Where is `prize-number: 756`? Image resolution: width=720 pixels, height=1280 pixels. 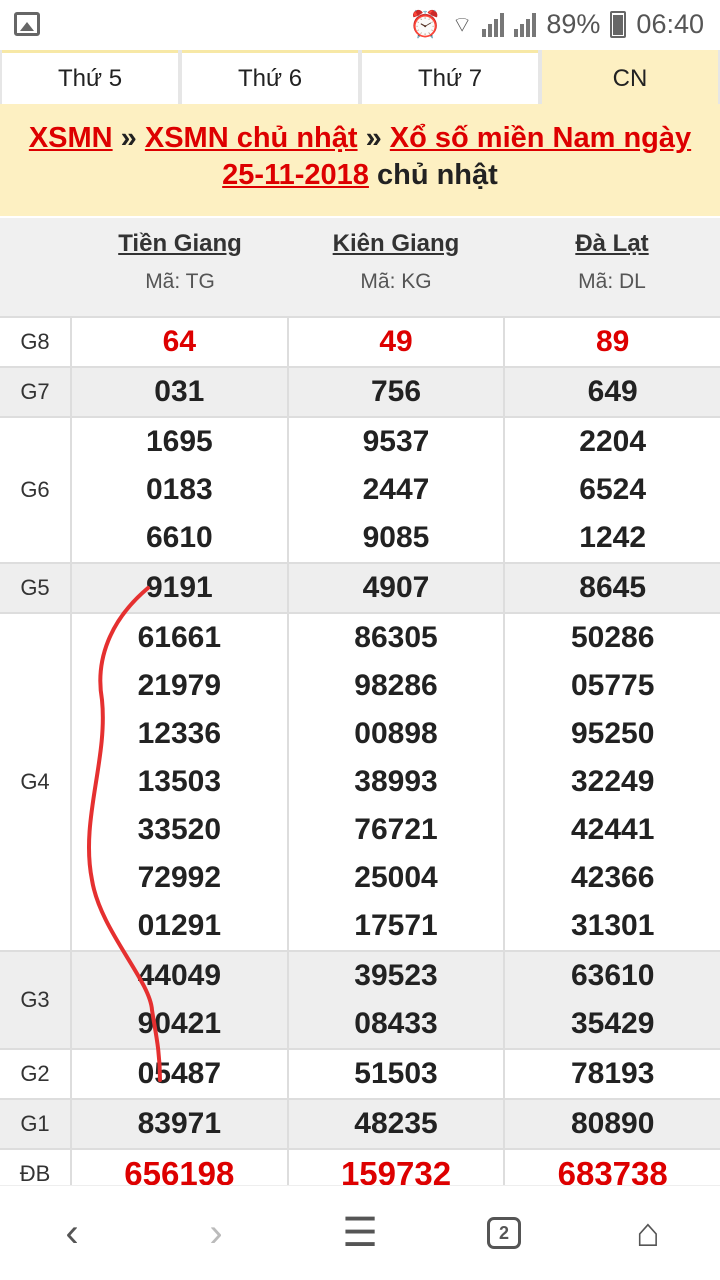 prize-number: 756 is located at coordinates (396, 391).